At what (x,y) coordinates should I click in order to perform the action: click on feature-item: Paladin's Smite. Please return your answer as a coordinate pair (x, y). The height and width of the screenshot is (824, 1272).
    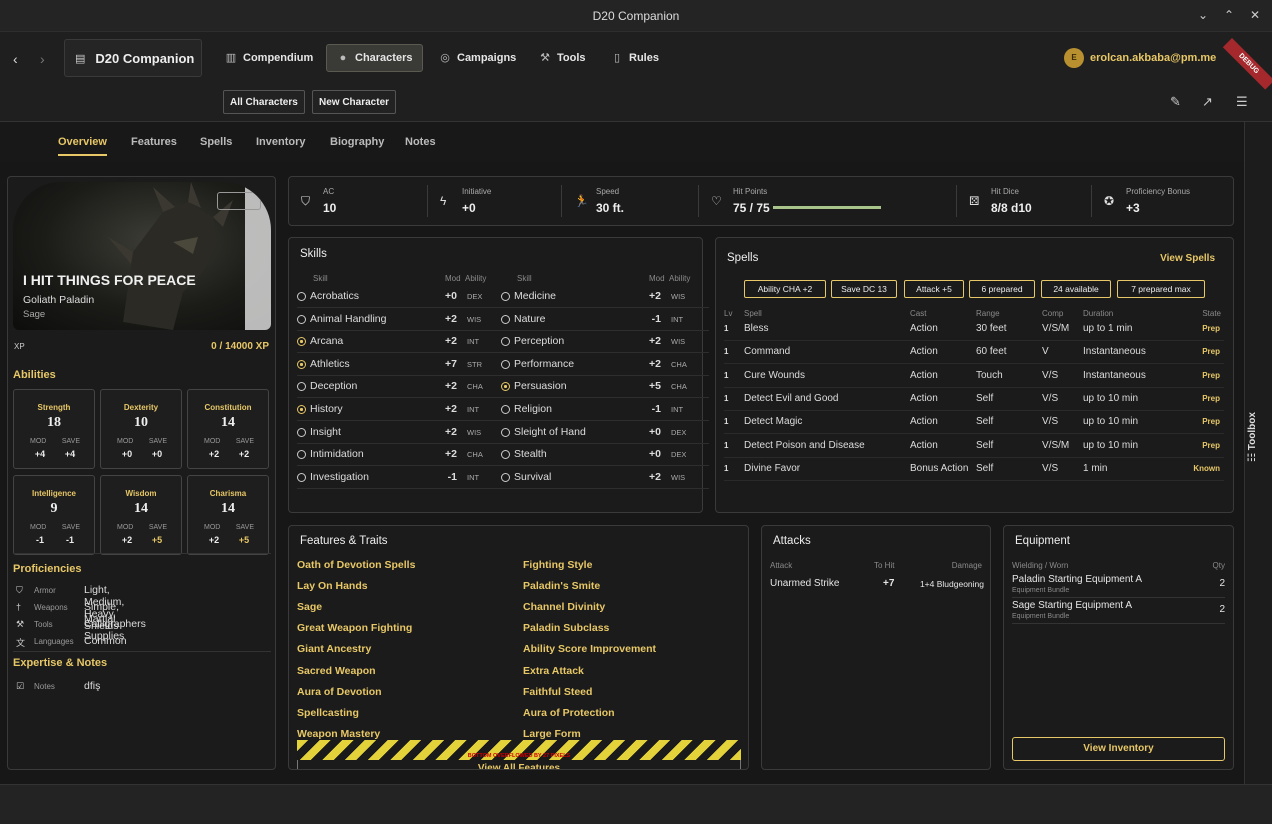
    Looking at the image, I should click on (561, 586).